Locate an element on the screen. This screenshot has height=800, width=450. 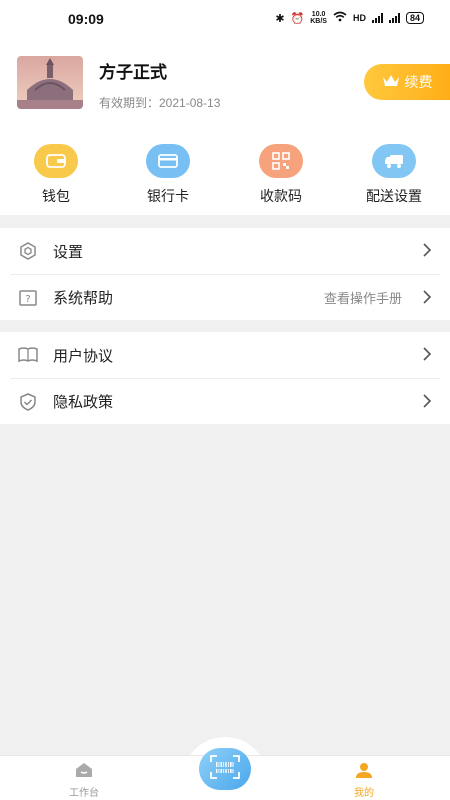
net-speed: 10.0 KB/S is located at coordinates (318, 18).